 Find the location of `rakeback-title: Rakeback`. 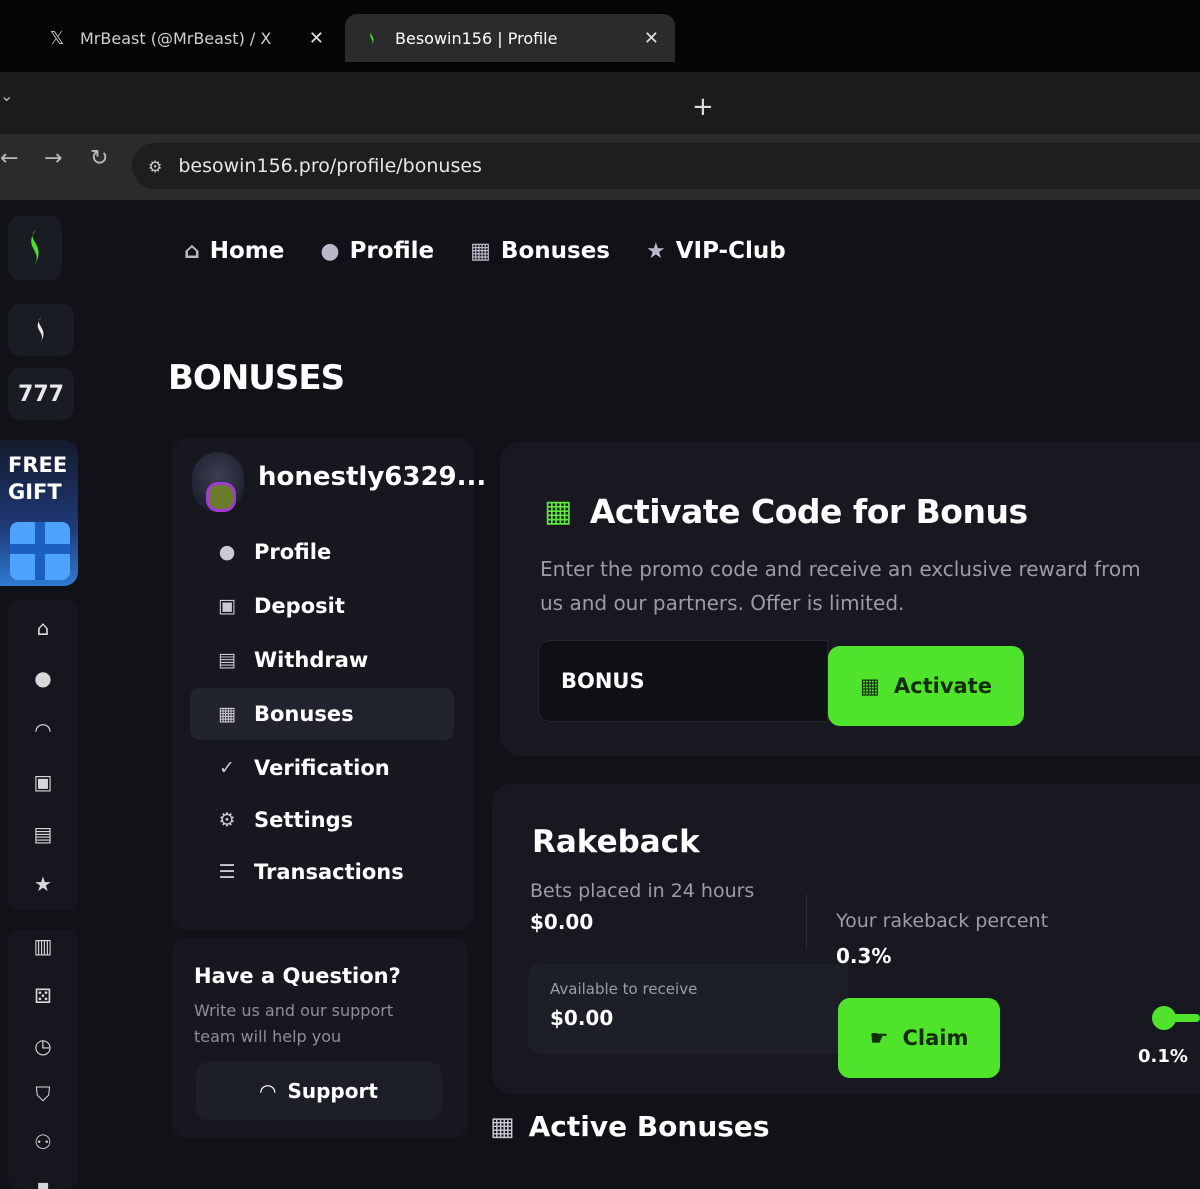

rakeback-title: Rakeback is located at coordinates (616, 842).